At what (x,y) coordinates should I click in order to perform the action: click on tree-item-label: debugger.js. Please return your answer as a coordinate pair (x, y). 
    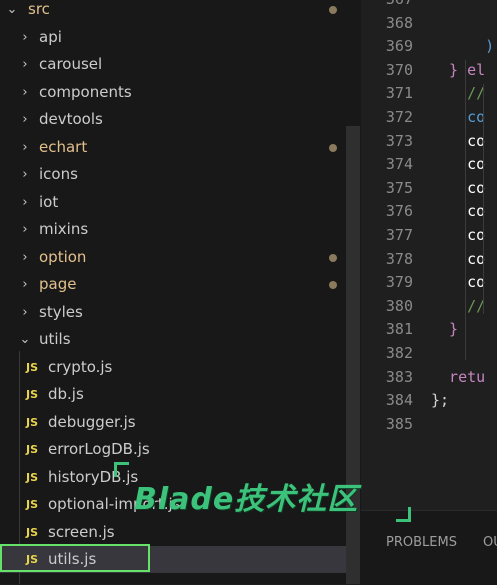
    Looking at the image, I should click on (92, 421).